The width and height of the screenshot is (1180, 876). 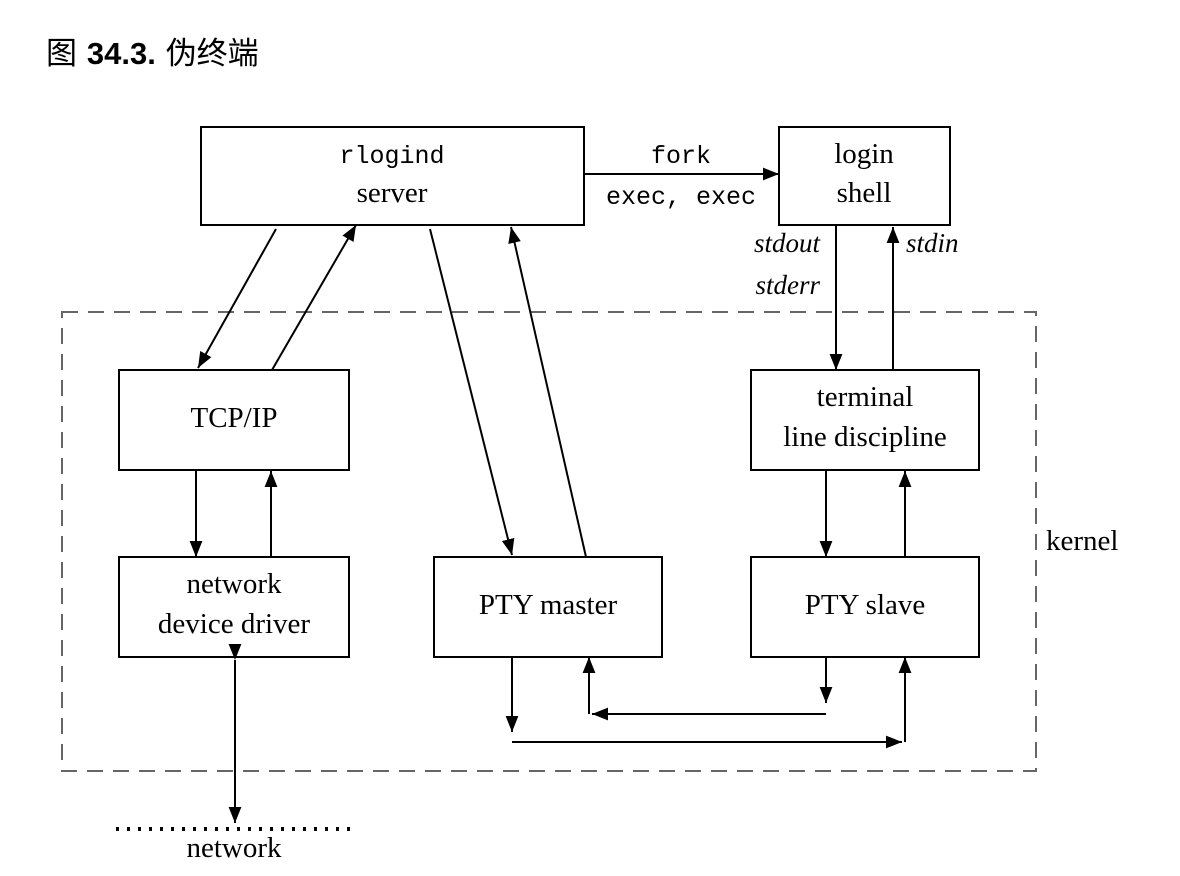 What do you see at coordinates (392, 193) in the screenshot?
I see `server-label: server` at bounding box center [392, 193].